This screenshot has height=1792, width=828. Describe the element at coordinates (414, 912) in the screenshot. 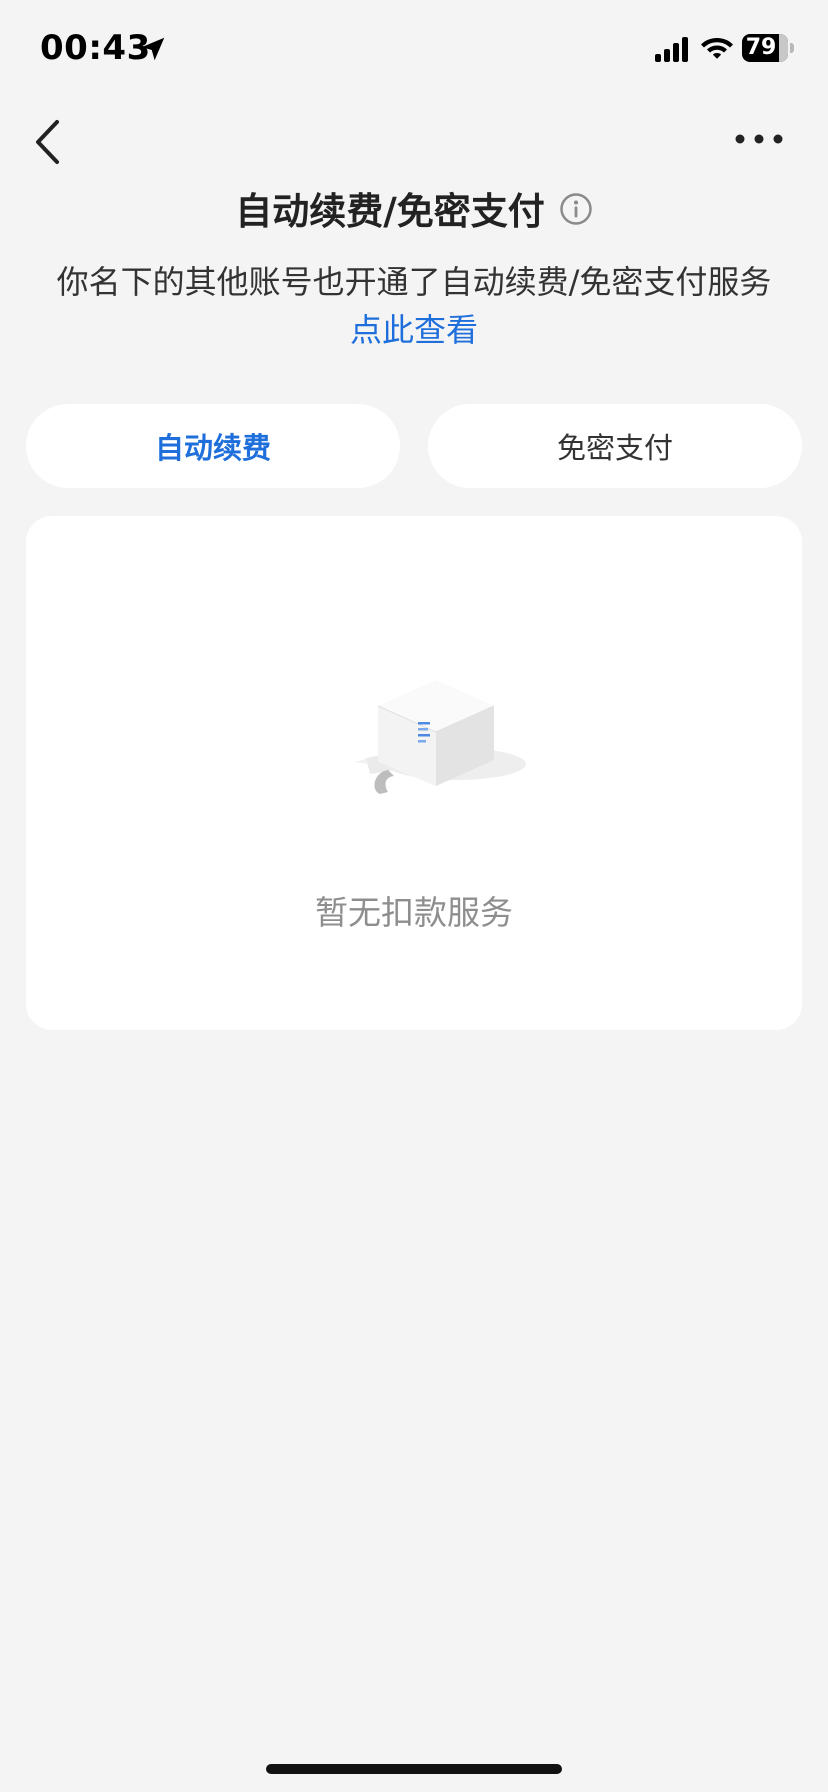

I see `empty-state-text: 暂无扣款服务` at that location.